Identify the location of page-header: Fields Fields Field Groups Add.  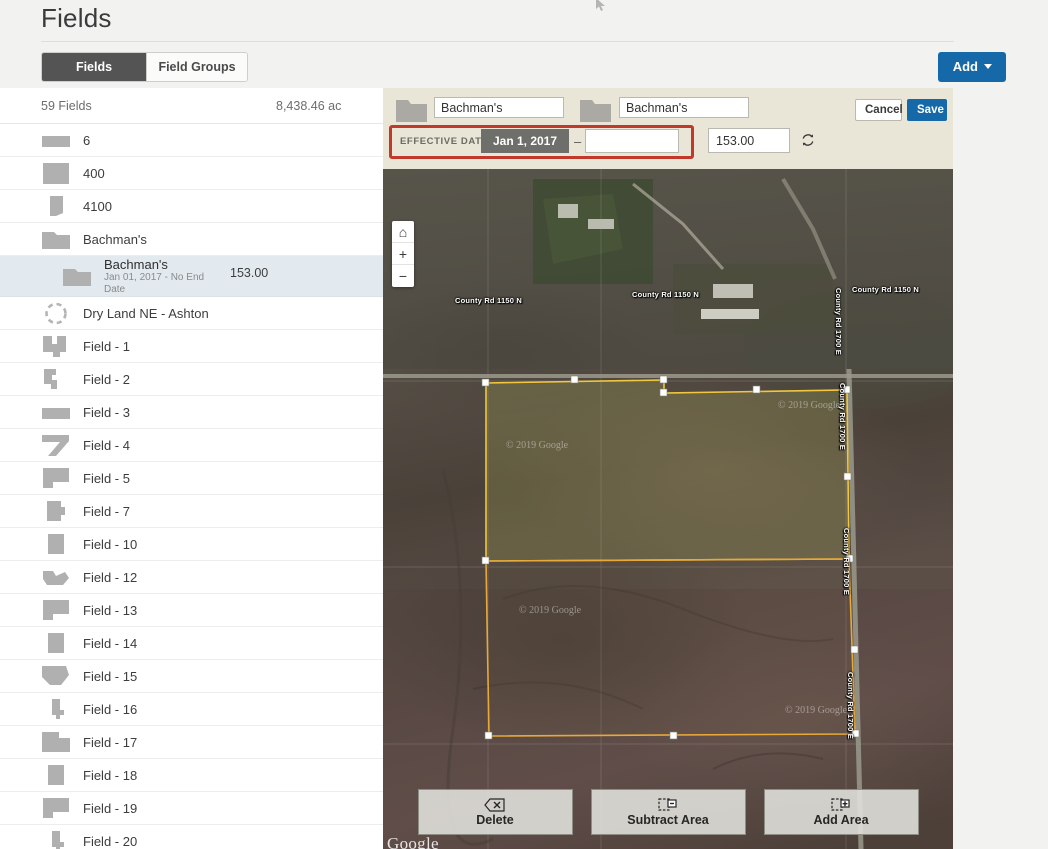
(524, 44).